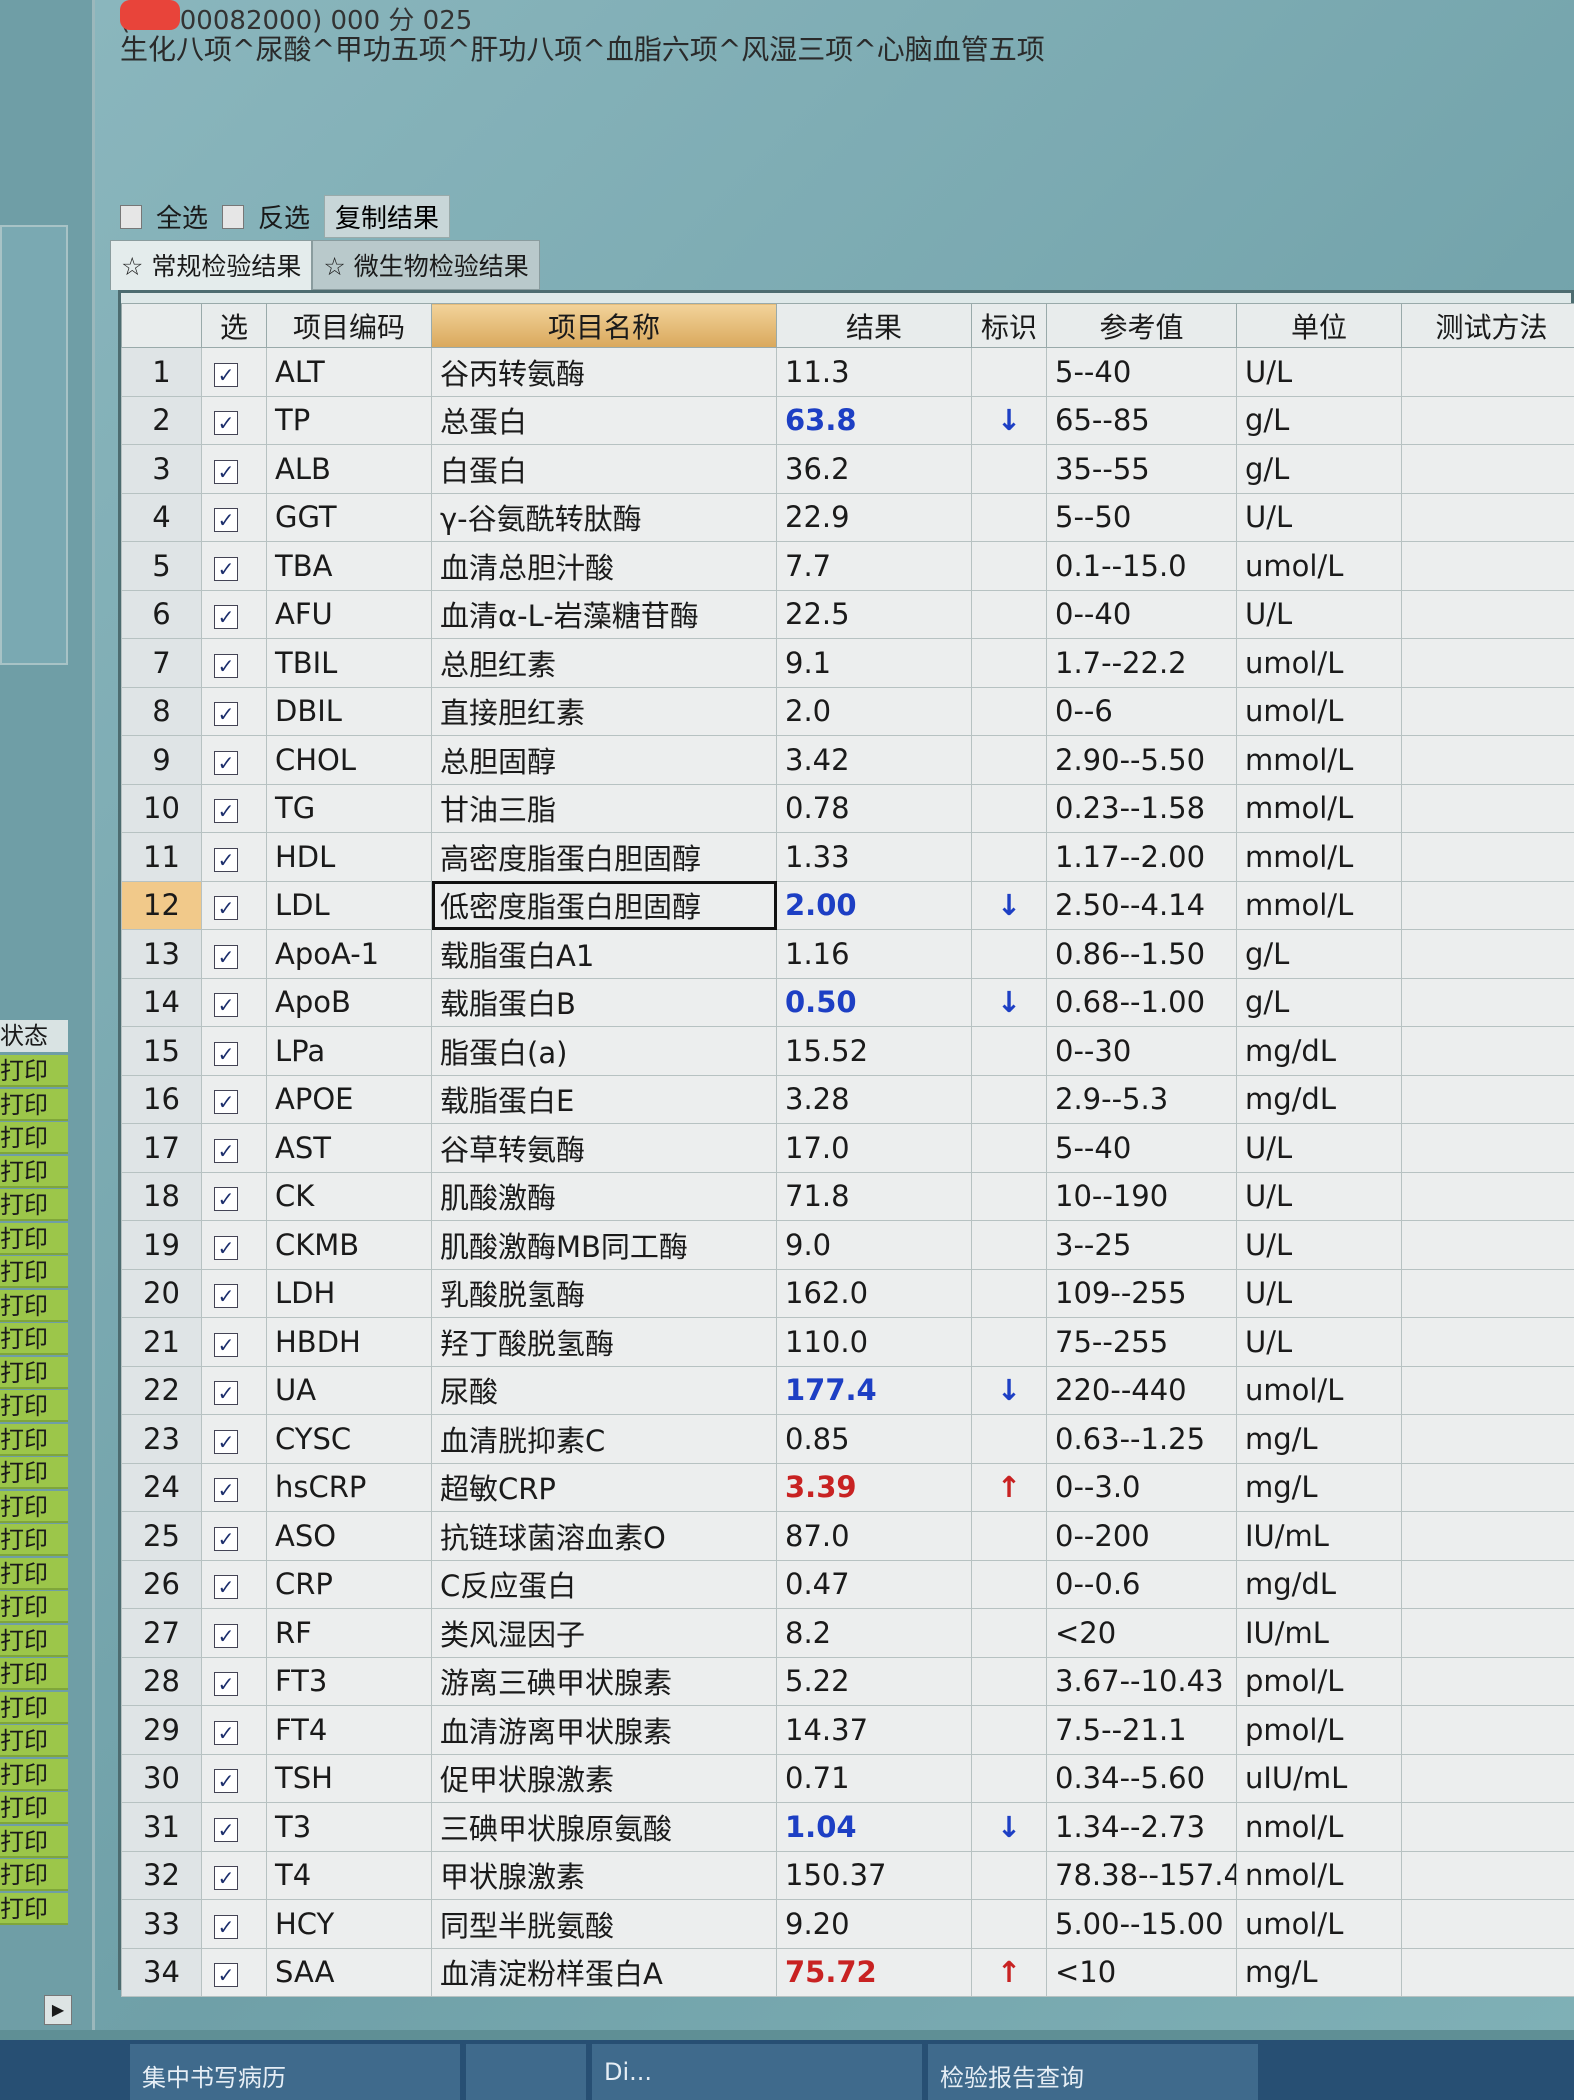  I want to click on table-row: 23 ✓ CYSC 血清胱抑素C 0.85 0.63--1.25 mg/L, so click(847, 1439).